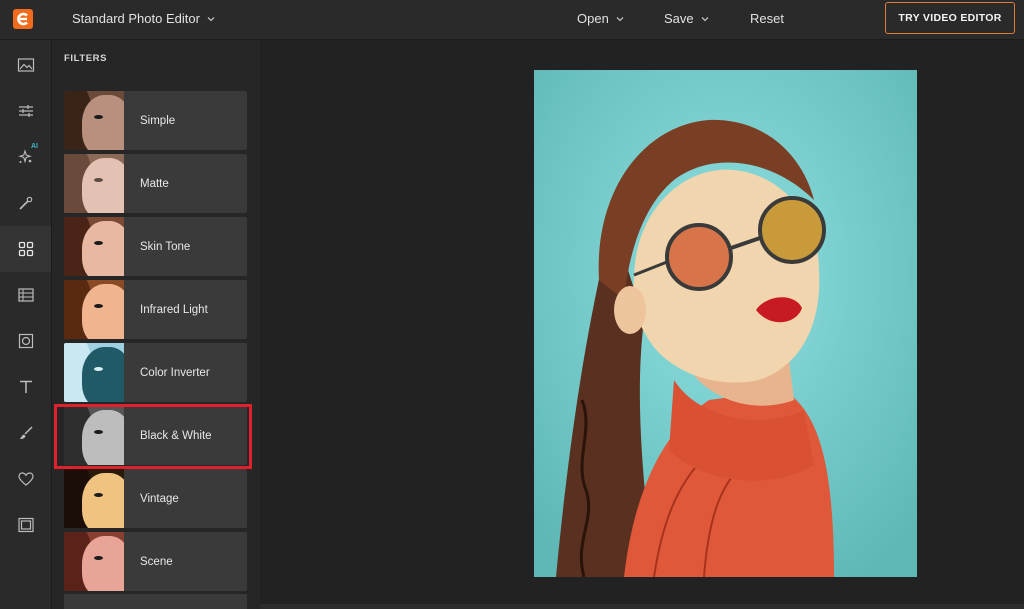 The image size is (1024, 609). I want to click on filter-label: Vintage, so click(159, 498).